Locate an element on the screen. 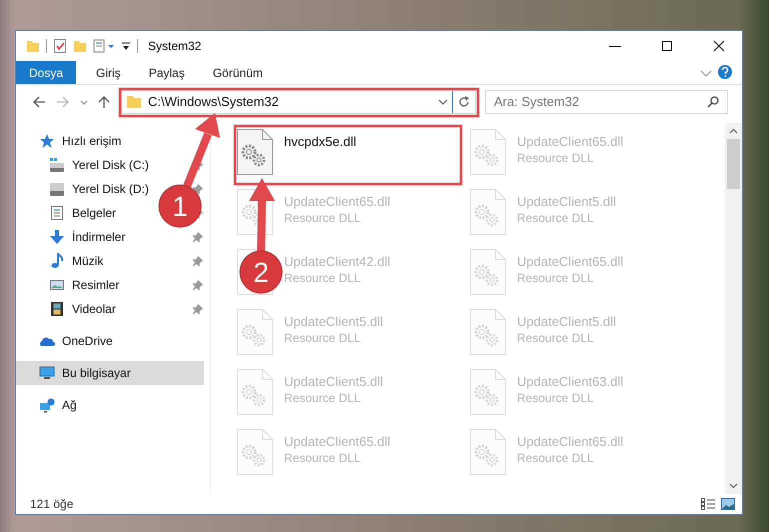 This screenshot has width=769, height=532. ribbon-tab: Görünüm is located at coordinates (237, 72).